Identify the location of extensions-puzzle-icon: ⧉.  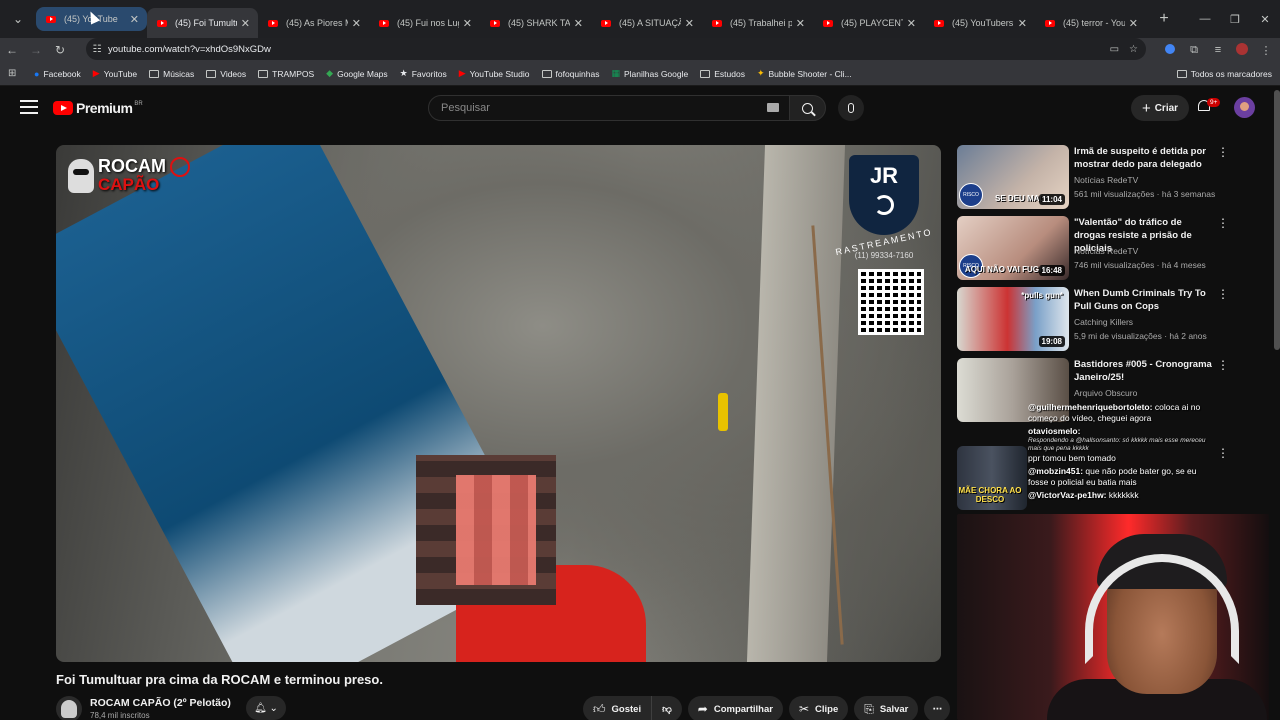
(1194, 50).